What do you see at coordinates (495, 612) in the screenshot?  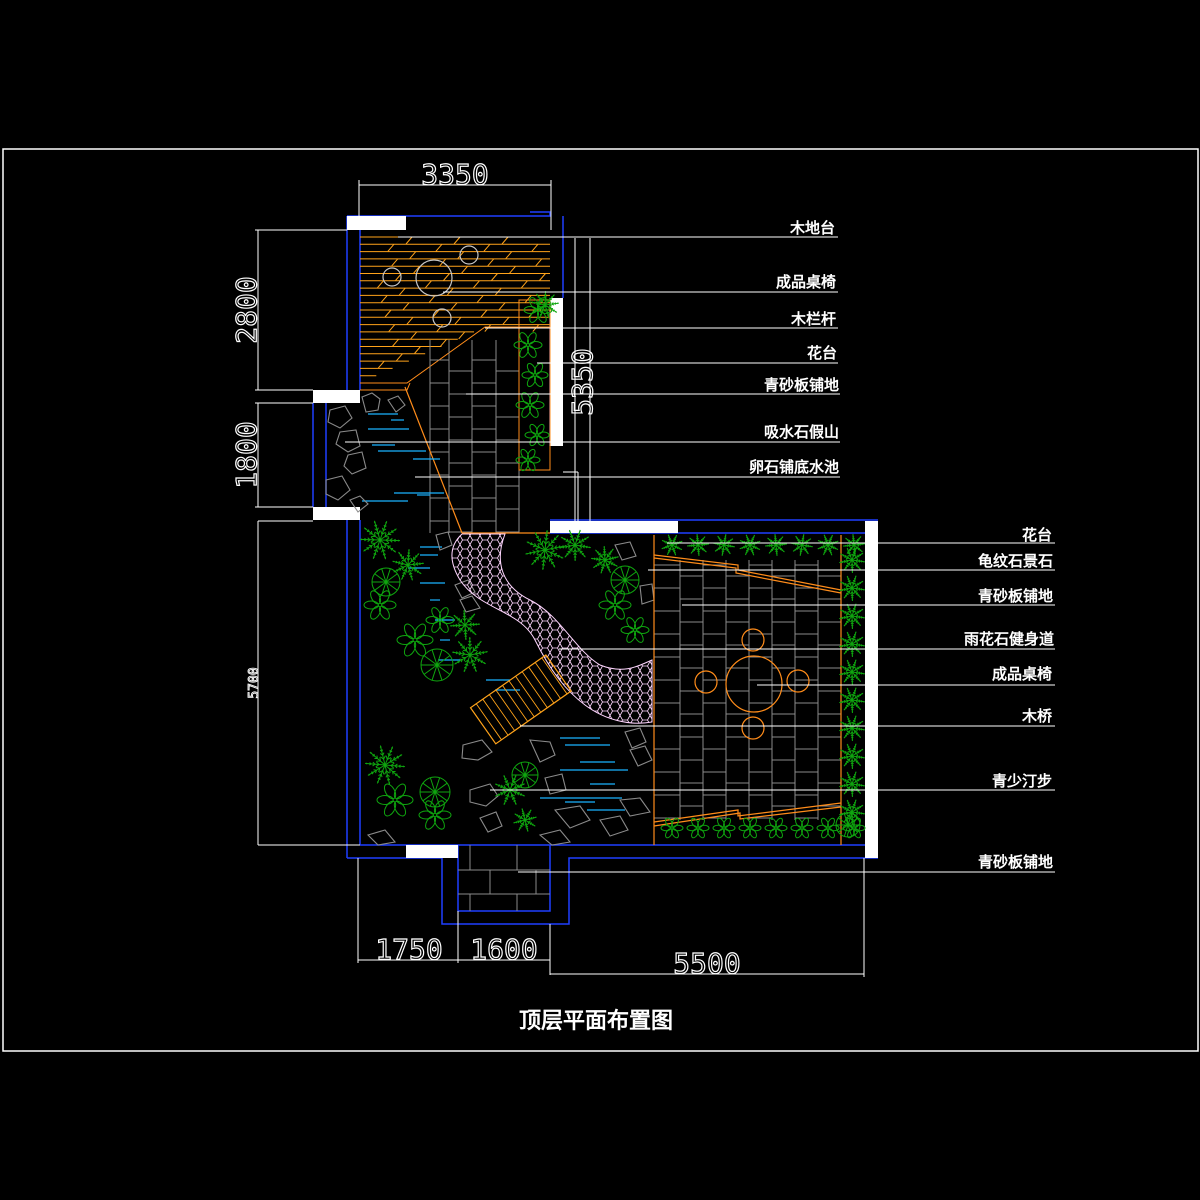 I see `pond-water` at bounding box center [495, 612].